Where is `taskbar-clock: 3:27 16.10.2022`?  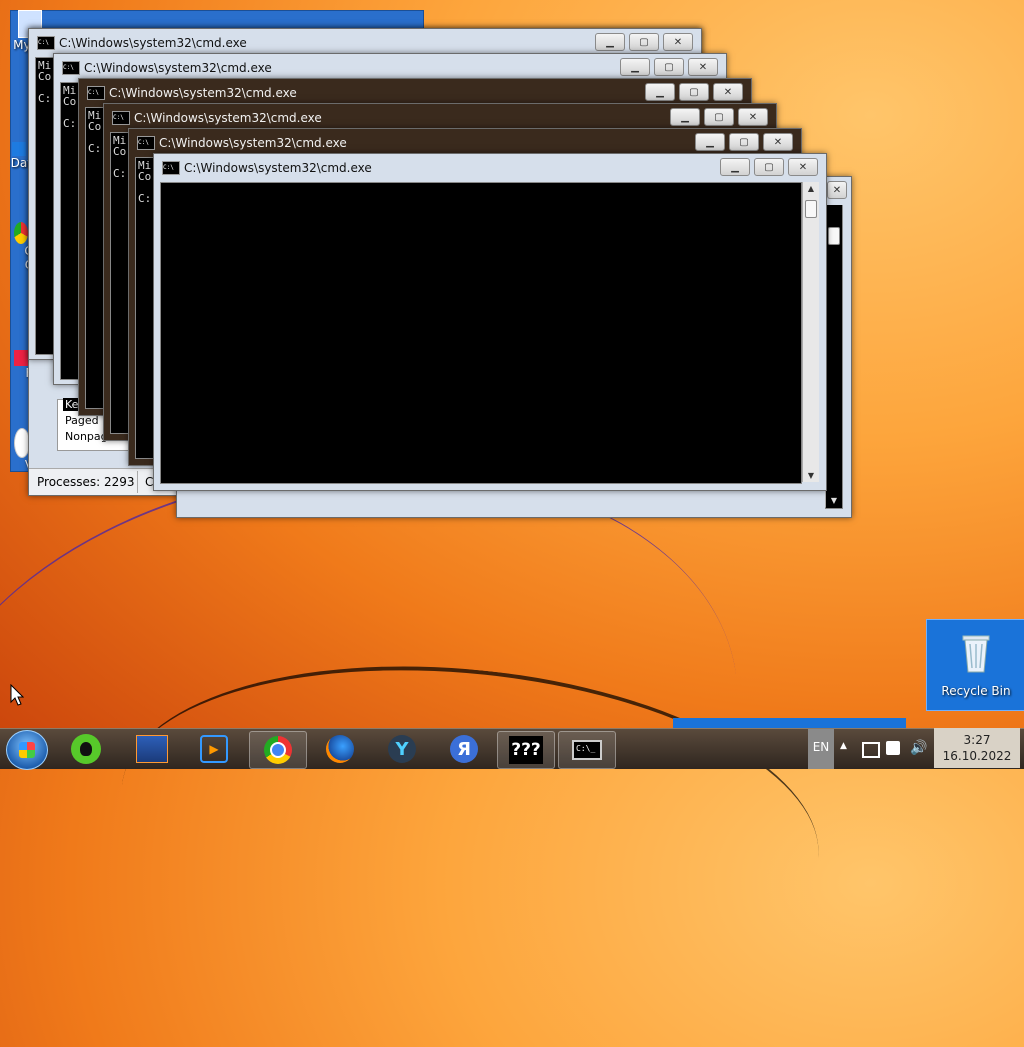
taskbar-clock: 3:27 16.10.2022 is located at coordinates (977, 748).